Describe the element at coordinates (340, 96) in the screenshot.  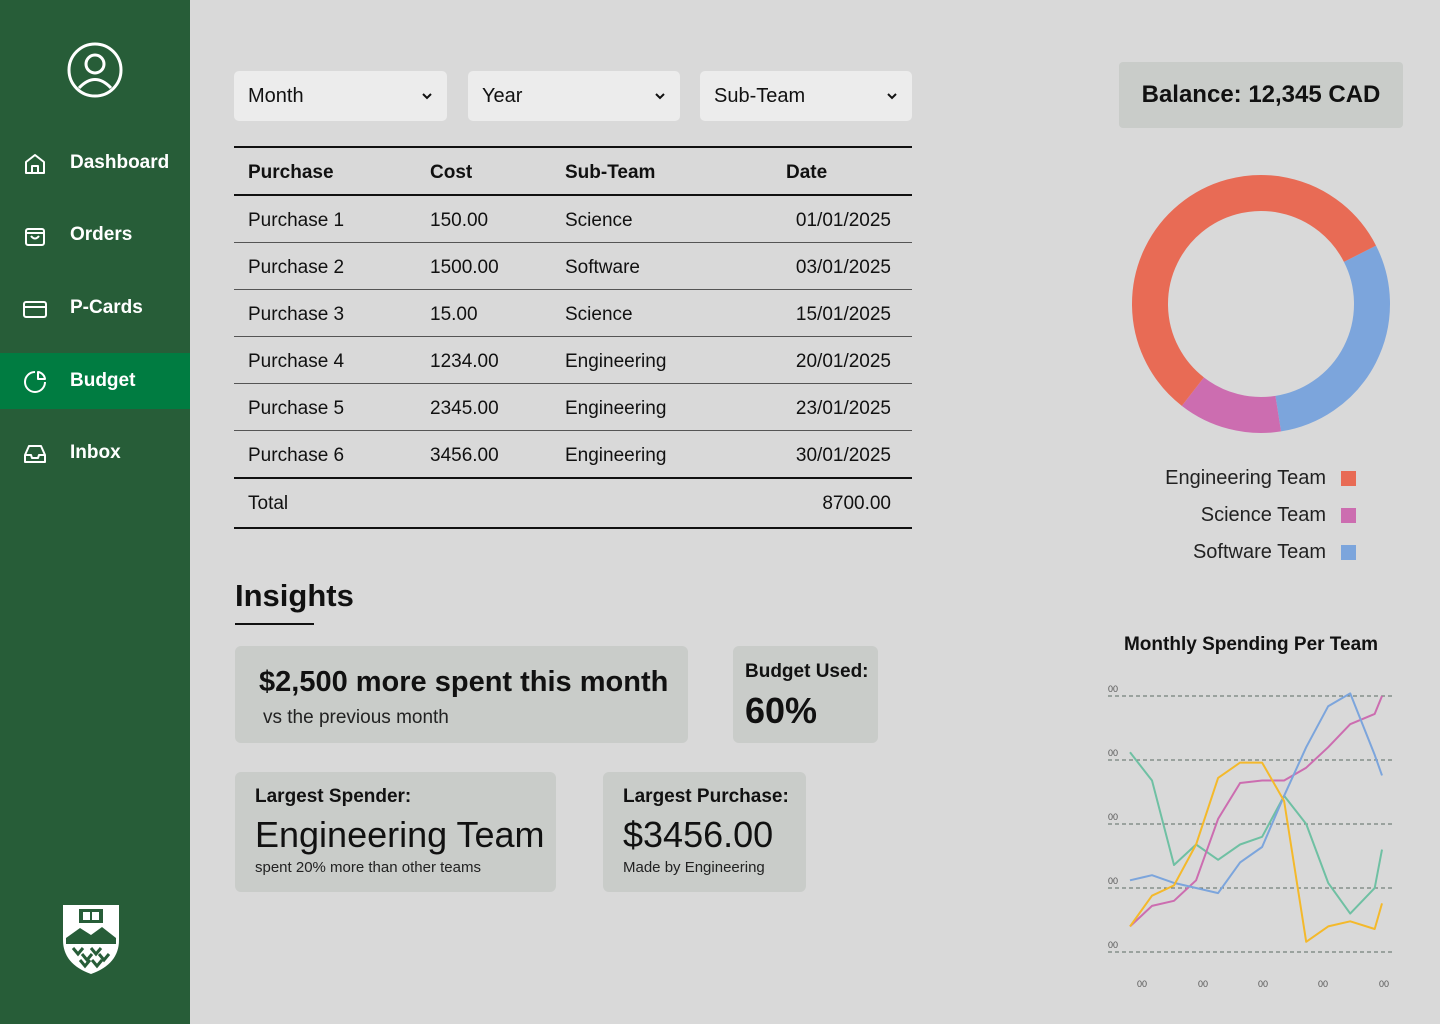
I see `month-dropdown: Month` at that location.